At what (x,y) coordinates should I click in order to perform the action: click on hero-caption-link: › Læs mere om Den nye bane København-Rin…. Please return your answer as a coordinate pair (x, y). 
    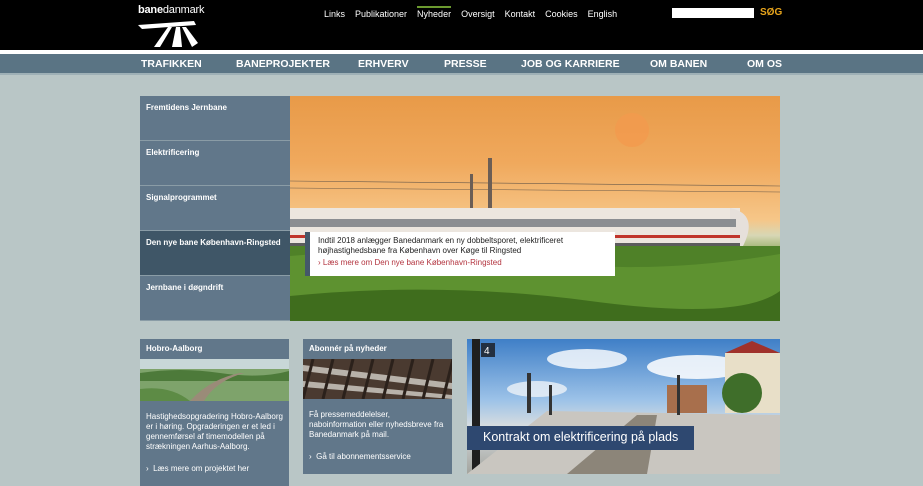
    Looking at the image, I should click on (462, 262).